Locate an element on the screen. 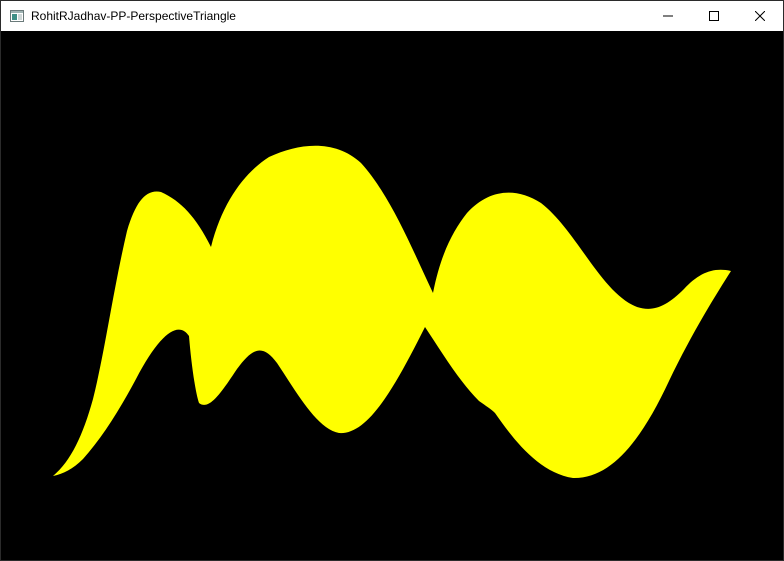  maximize-icon is located at coordinates (714, 16).